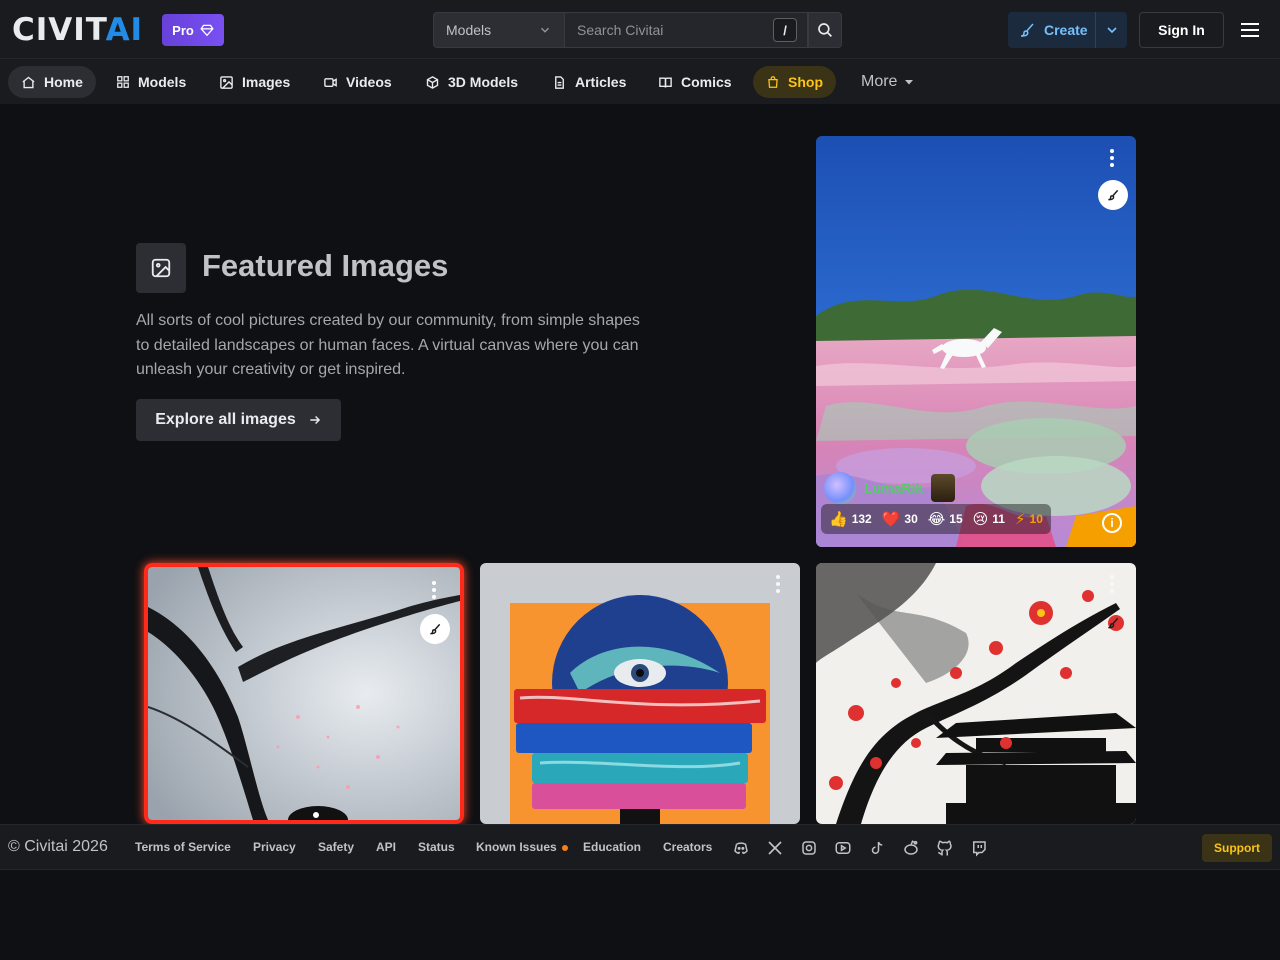  What do you see at coordinates (640, 693) in the screenshot?
I see `image-card-sphere` at bounding box center [640, 693].